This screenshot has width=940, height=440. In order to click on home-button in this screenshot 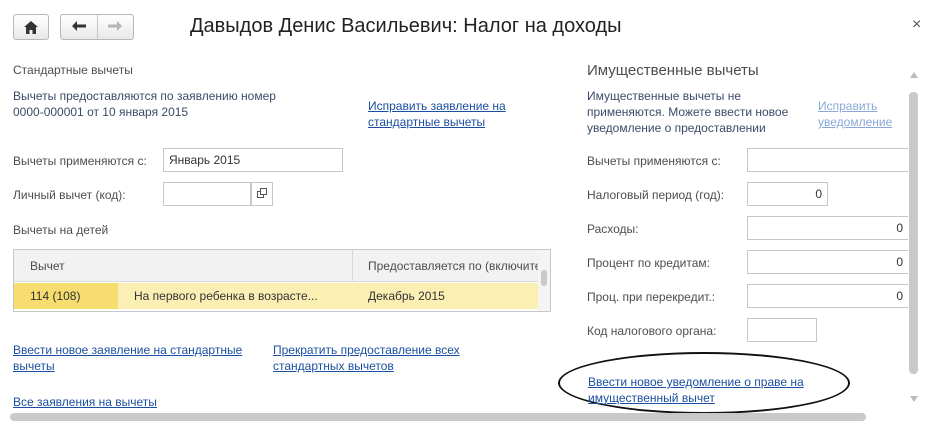, I will do `click(31, 27)`.